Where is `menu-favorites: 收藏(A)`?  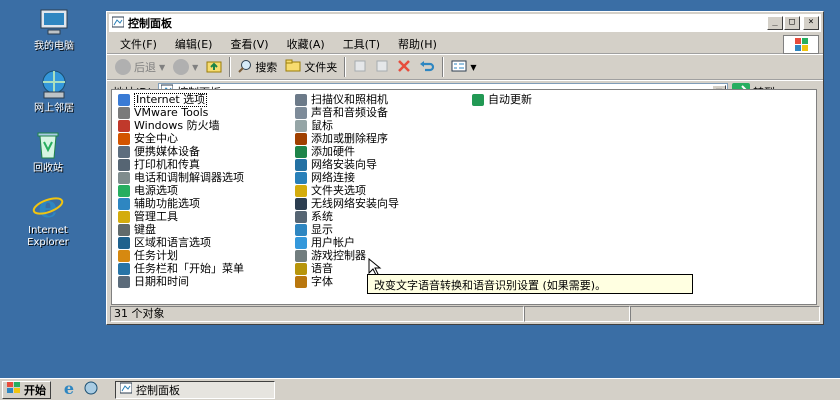 menu-favorites: 收藏(A) is located at coordinates (306, 44).